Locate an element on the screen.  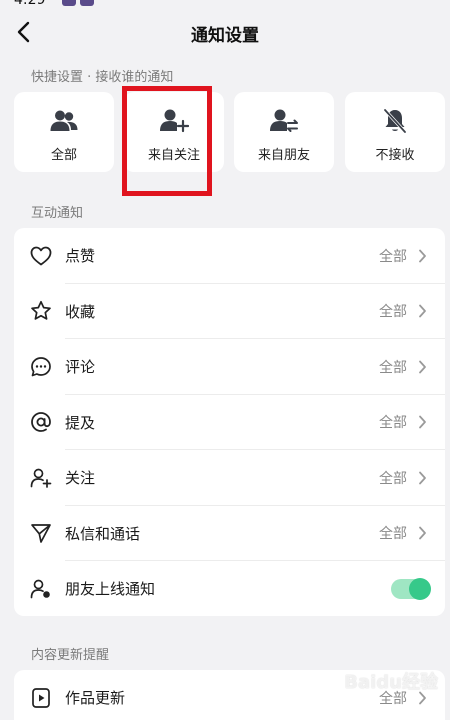
quick-card-none: 不接收 is located at coordinates (395, 132).